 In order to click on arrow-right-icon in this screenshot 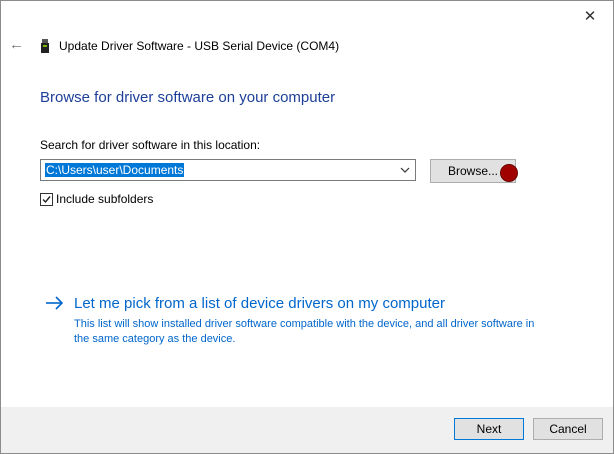, I will do `click(55, 303)`.